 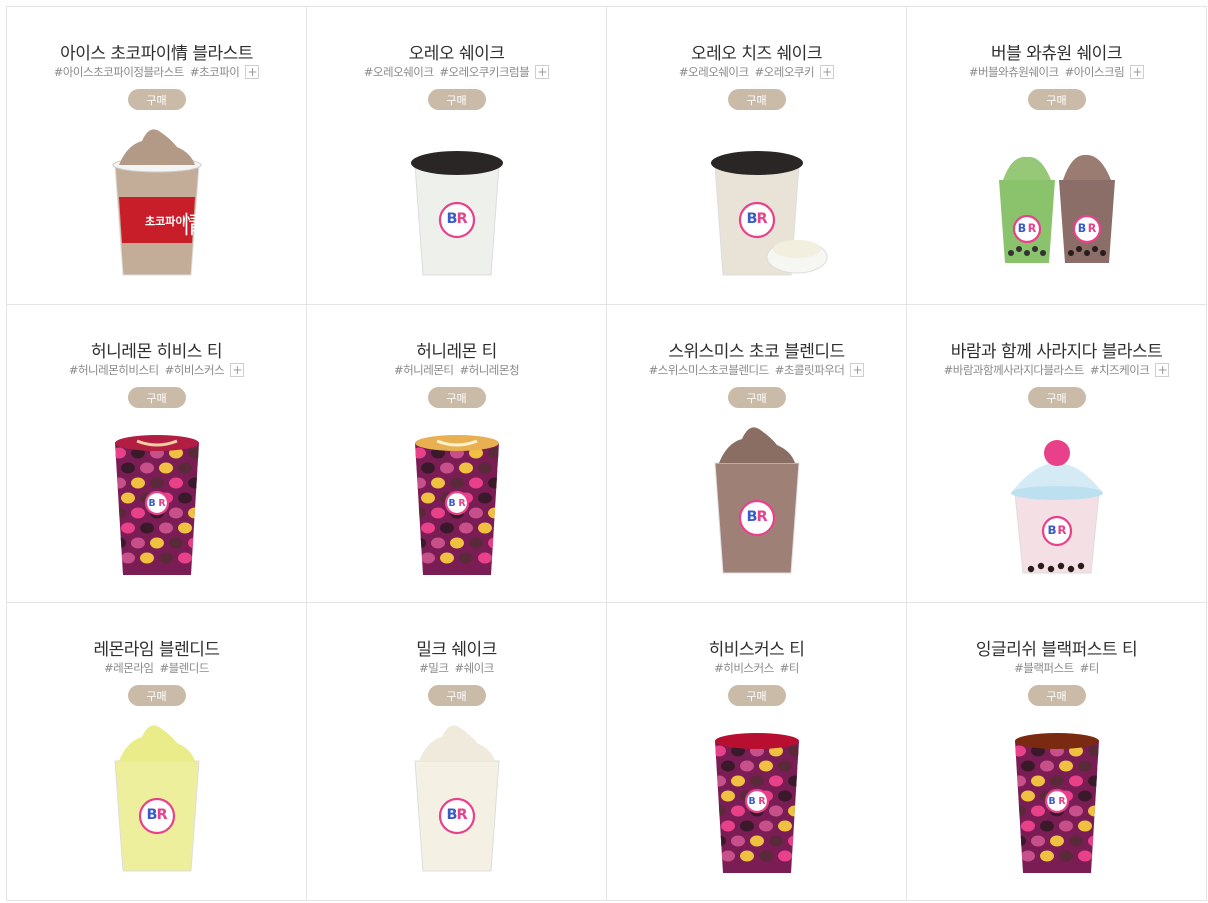 What do you see at coordinates (1014, 370) in the screenshot?
I see `hashtag: #바람과함께사라지다블라스트` at bounding box center [1014, 370].